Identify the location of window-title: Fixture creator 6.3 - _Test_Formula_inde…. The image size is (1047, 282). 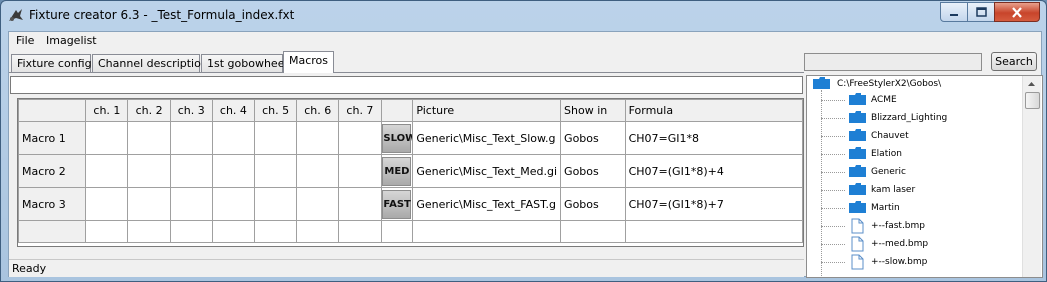
(162, 15).